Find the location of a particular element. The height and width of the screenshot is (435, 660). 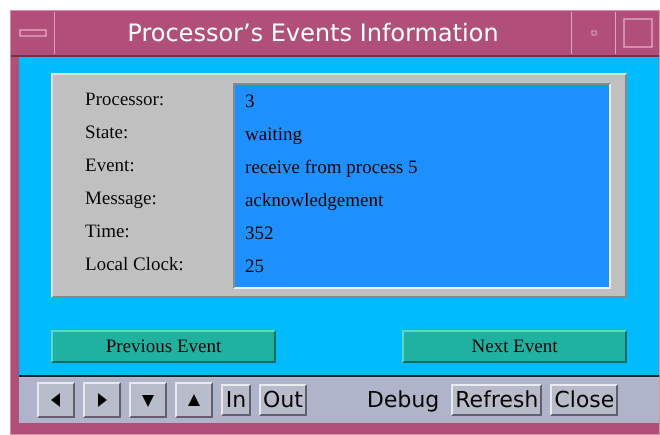

toolbar-button: Refresh is located at coordinates (496, 400).